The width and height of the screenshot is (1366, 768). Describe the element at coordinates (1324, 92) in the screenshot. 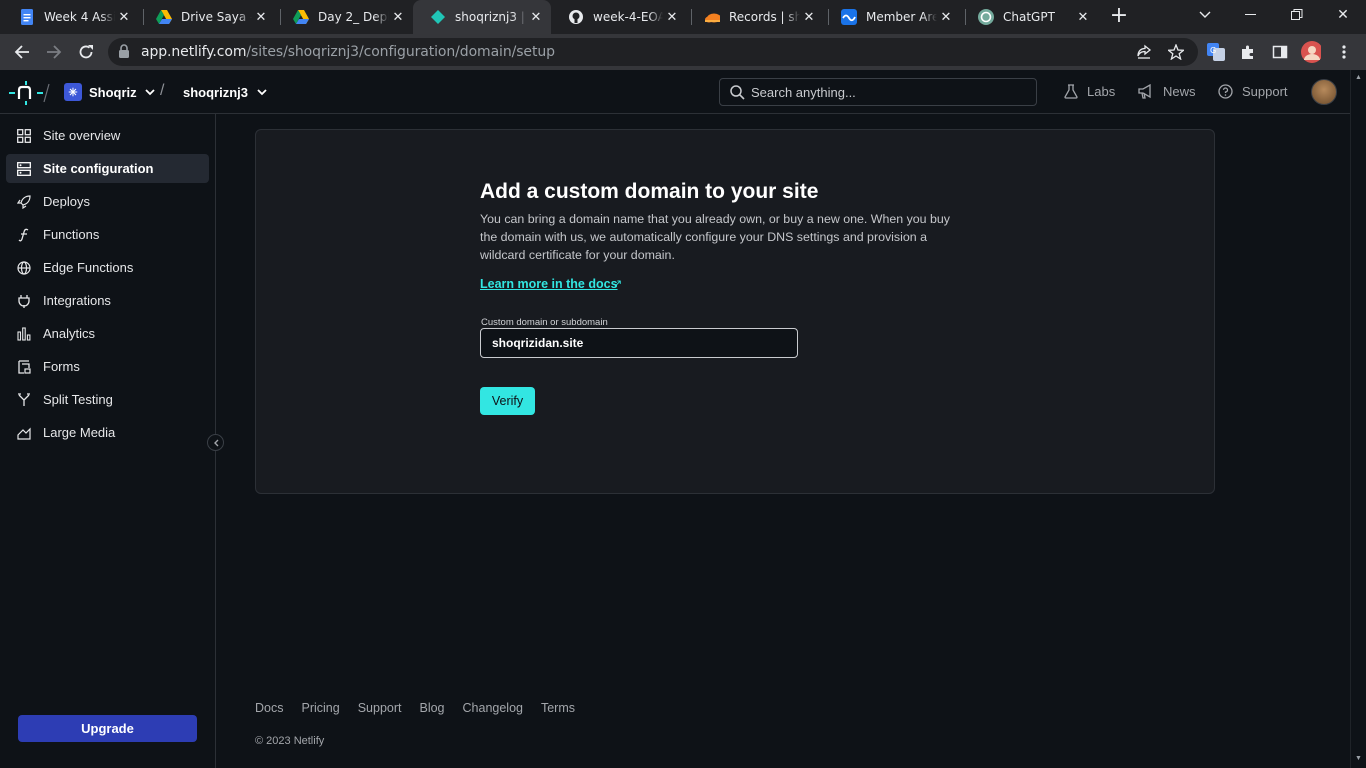

I see `user-avatar` at that location.